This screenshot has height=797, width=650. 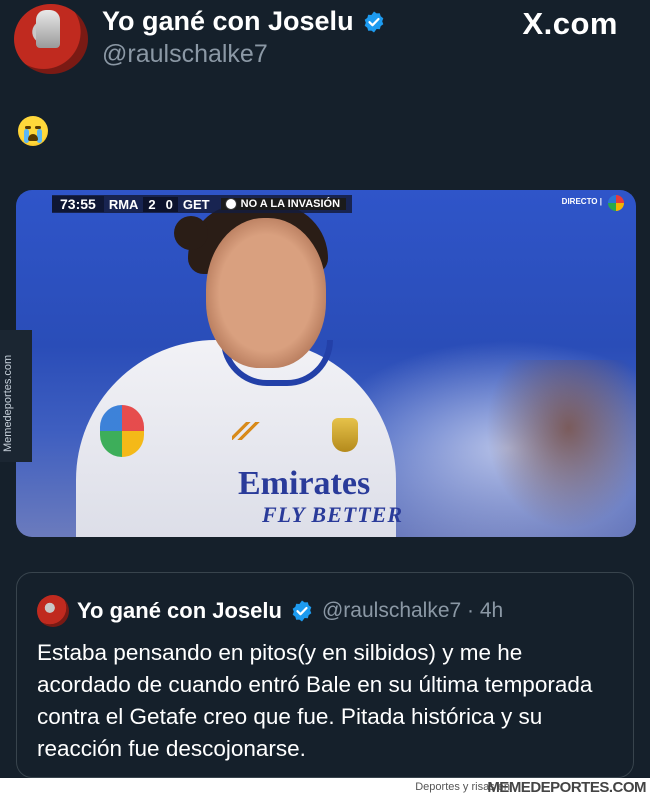 What do you see at coordinates (179, 611) in the screenshot?
I see `quoted-author-name: Yo gané con Joselu` at bounding box center [179, 611].